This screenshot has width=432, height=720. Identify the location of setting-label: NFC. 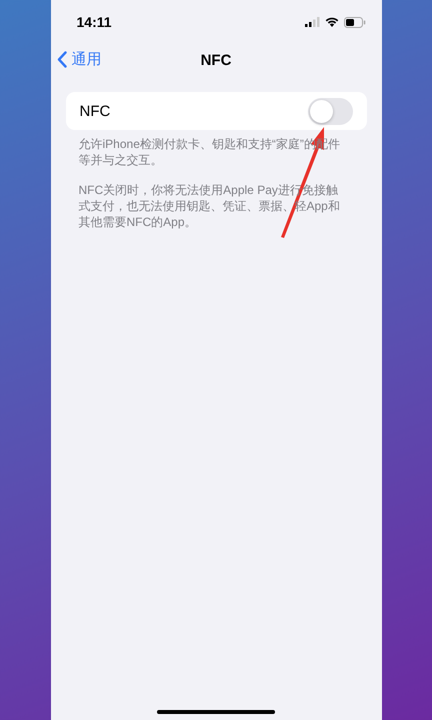
(95, 111).